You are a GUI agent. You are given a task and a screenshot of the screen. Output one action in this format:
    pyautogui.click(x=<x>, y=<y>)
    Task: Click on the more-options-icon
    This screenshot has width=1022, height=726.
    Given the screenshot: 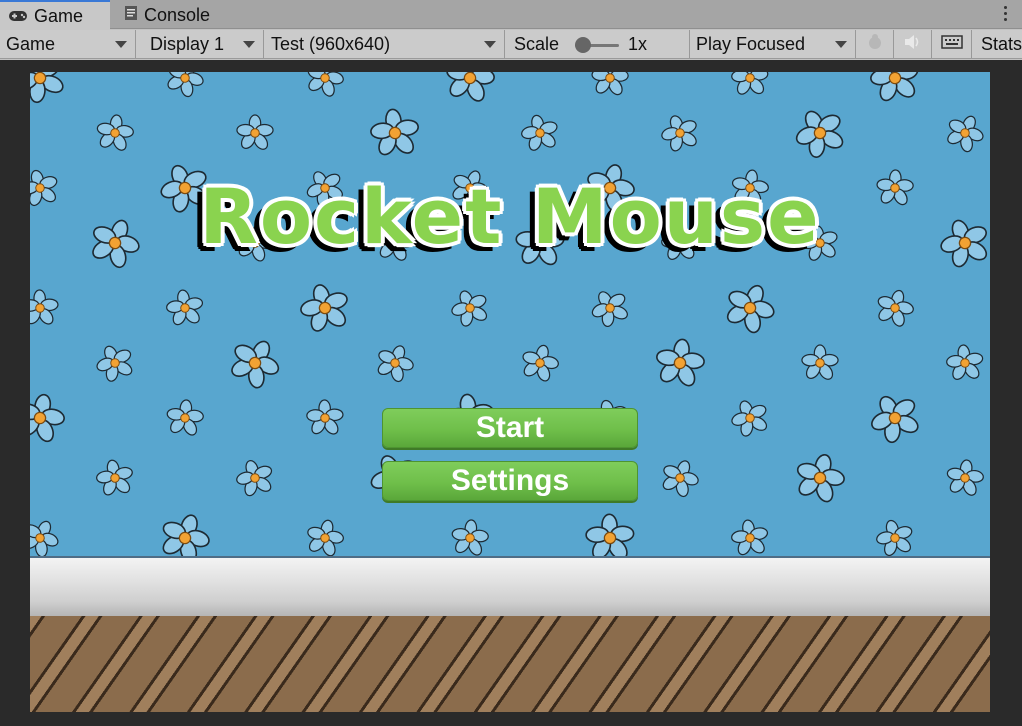 What is the action you would take?
    pyautogui.click(x=1007, y=14)
    